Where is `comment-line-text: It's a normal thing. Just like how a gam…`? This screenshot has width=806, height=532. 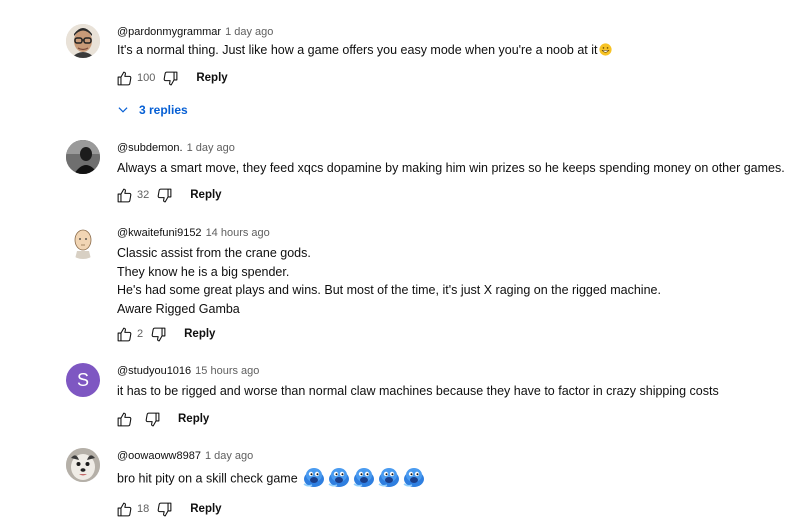 comment-line-text: It's a normal thing. Just like how a gam… is located at coordinates (357, 50).